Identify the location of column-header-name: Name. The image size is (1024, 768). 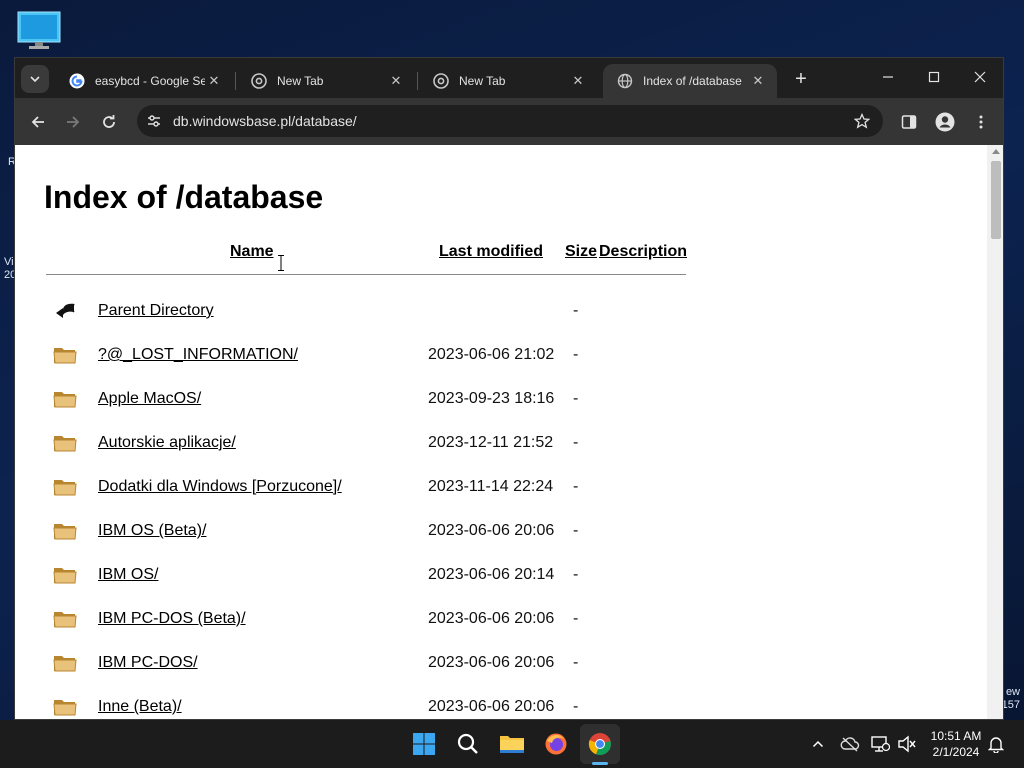
(252, 252).